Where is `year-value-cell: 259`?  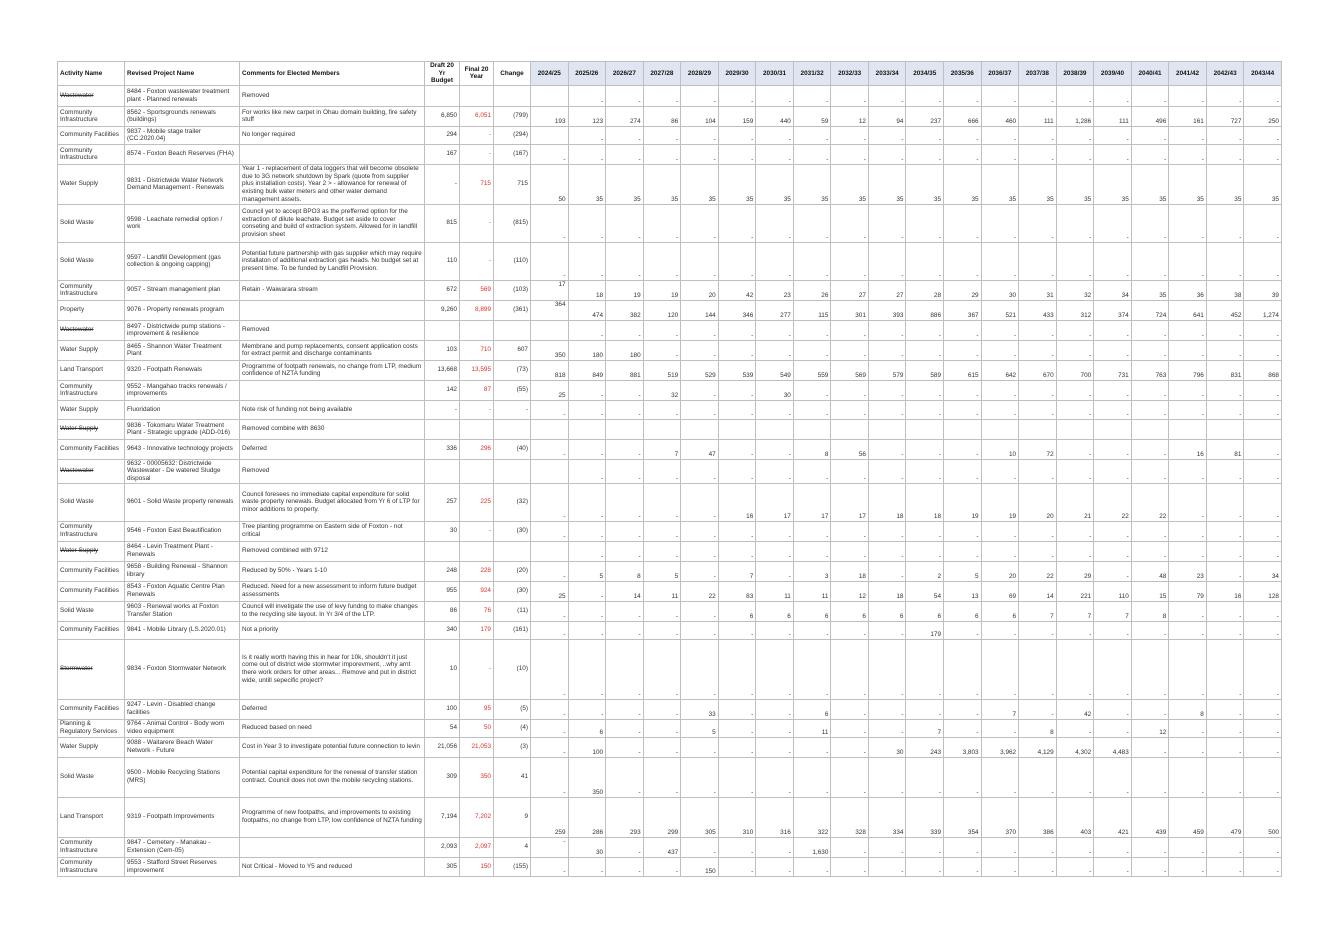
year-value-cell: 259 is located at coordinates (549, 817).